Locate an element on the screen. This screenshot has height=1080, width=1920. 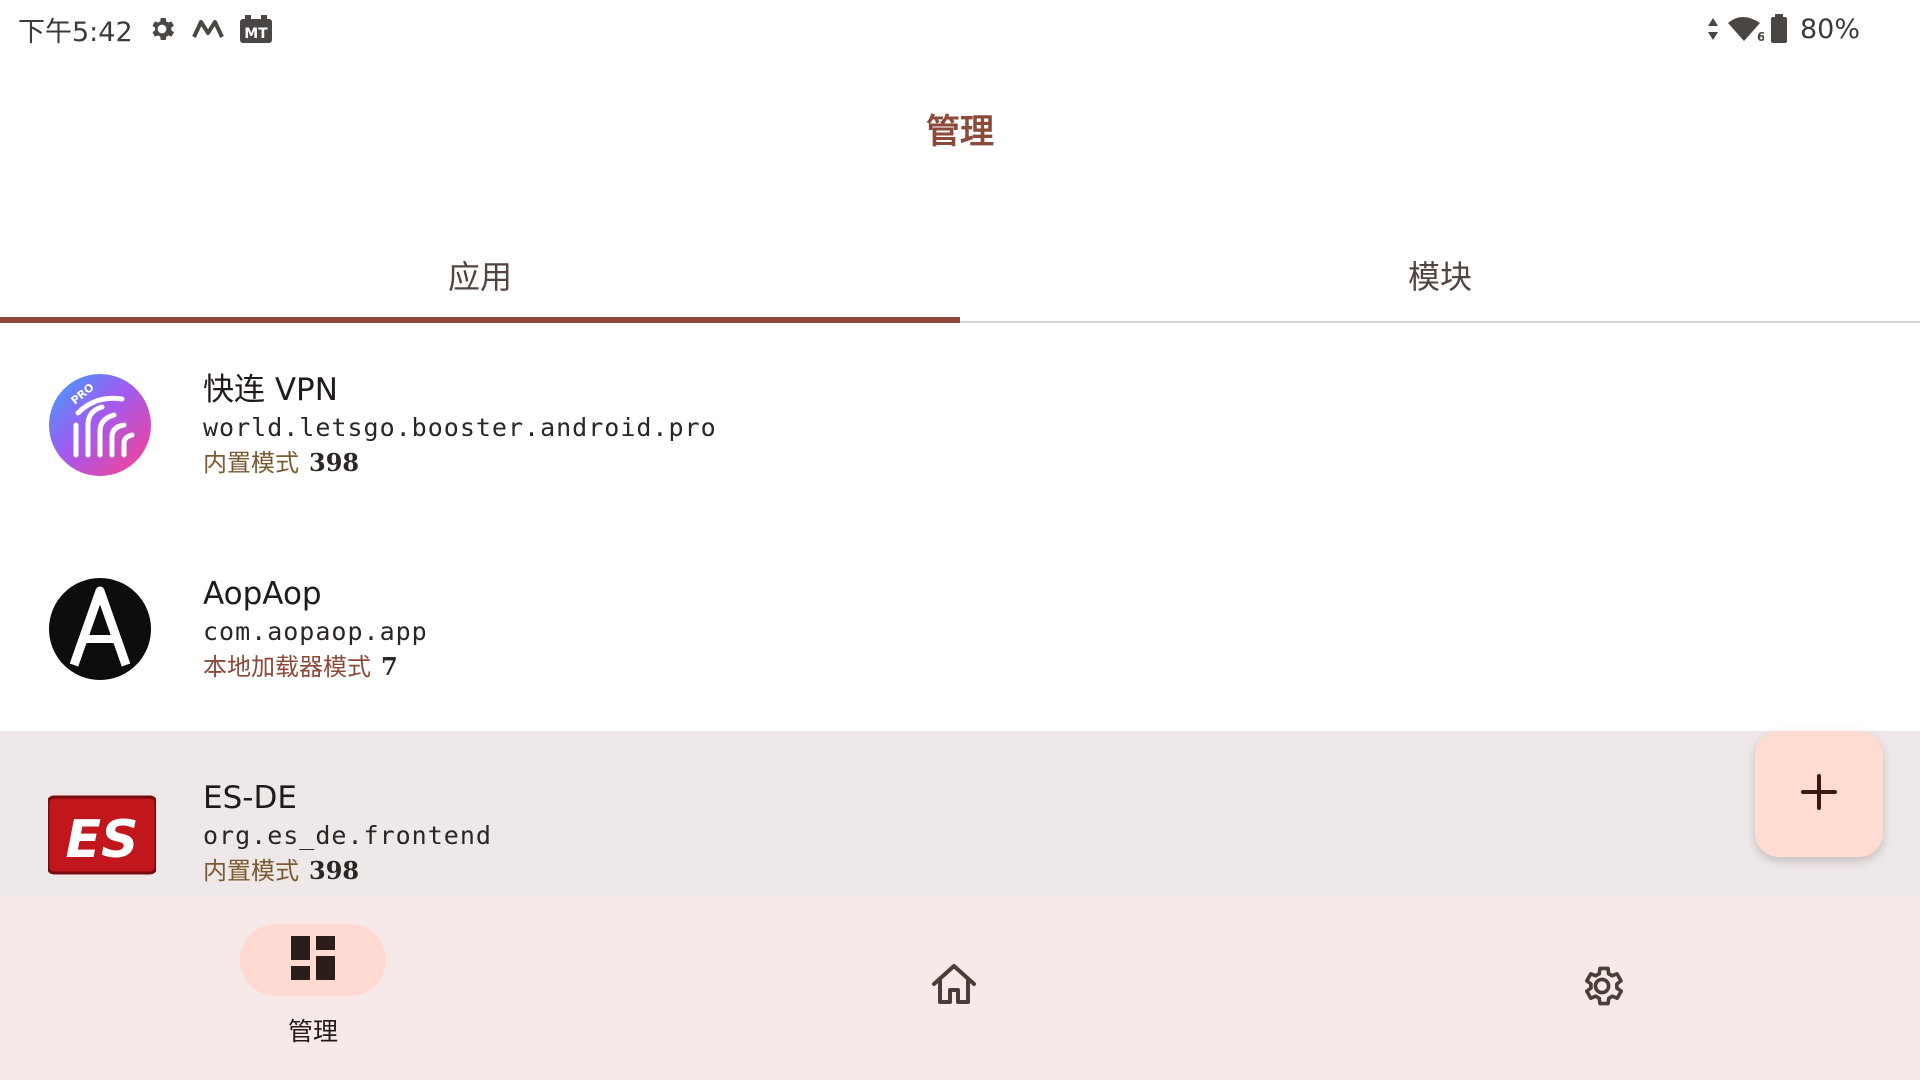
dashboard-icon is located at coordinates (313, 960).